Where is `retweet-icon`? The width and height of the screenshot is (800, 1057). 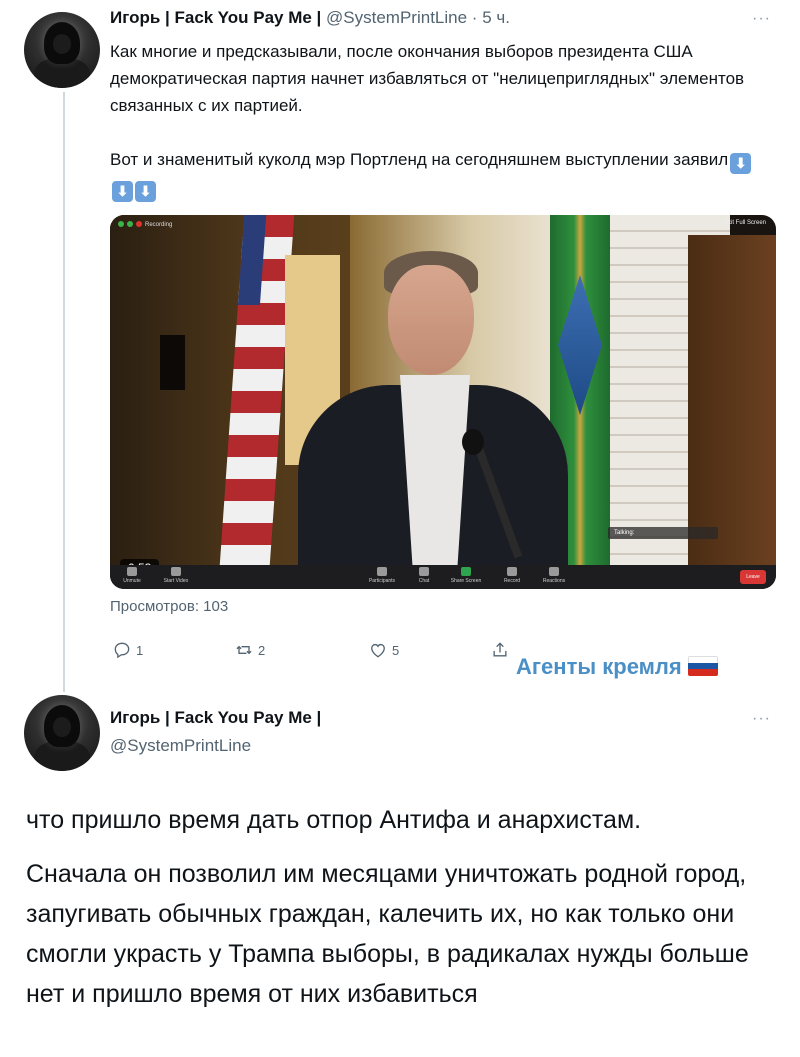
retweet-icon is located at coordinates (244, 650).